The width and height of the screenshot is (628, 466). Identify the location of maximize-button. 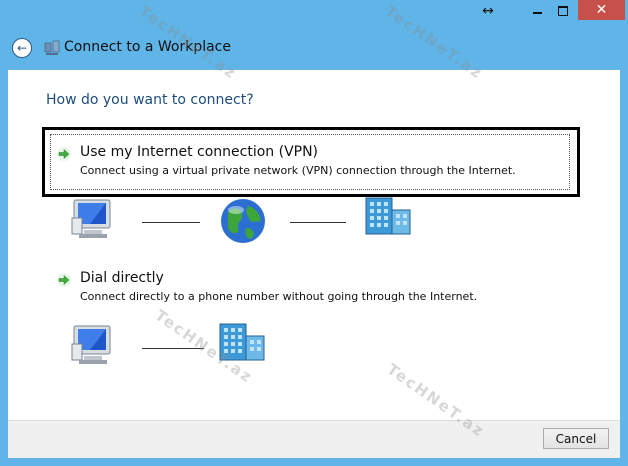
(563, 11).